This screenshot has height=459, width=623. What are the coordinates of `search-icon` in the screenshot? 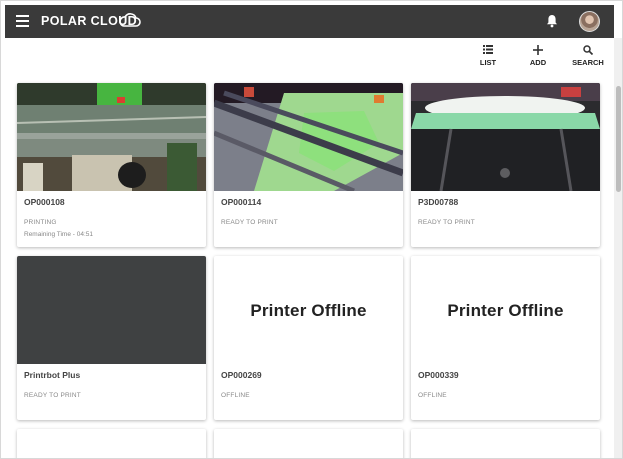 It's located at (588, 49).